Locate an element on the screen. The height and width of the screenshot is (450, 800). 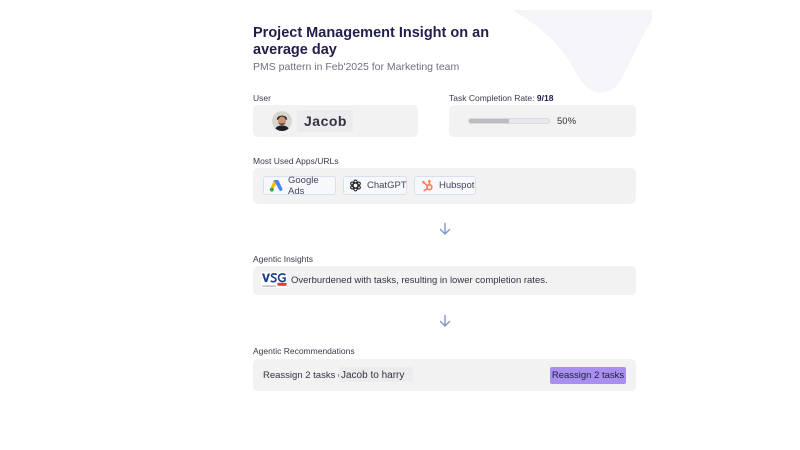
task-progress-bar is located at coordinates (509, 121).